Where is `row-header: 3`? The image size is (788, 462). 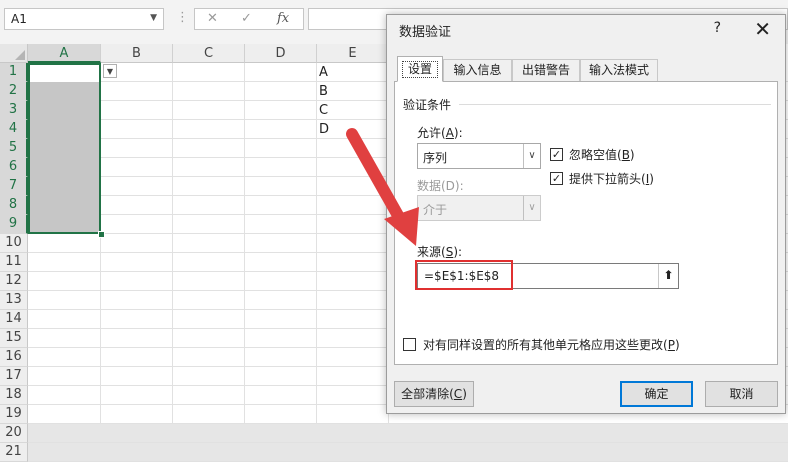 row-header: 3 is located at coordinates (14, 110).